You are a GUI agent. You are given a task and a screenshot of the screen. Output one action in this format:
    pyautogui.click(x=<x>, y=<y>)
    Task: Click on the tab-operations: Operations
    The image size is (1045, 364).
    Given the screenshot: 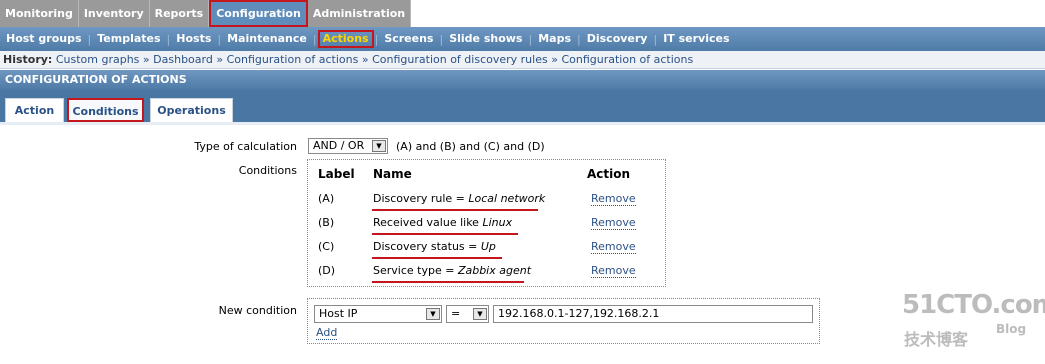 What is the action you would take?
    pyautogui.click(x=191, y=110)
    